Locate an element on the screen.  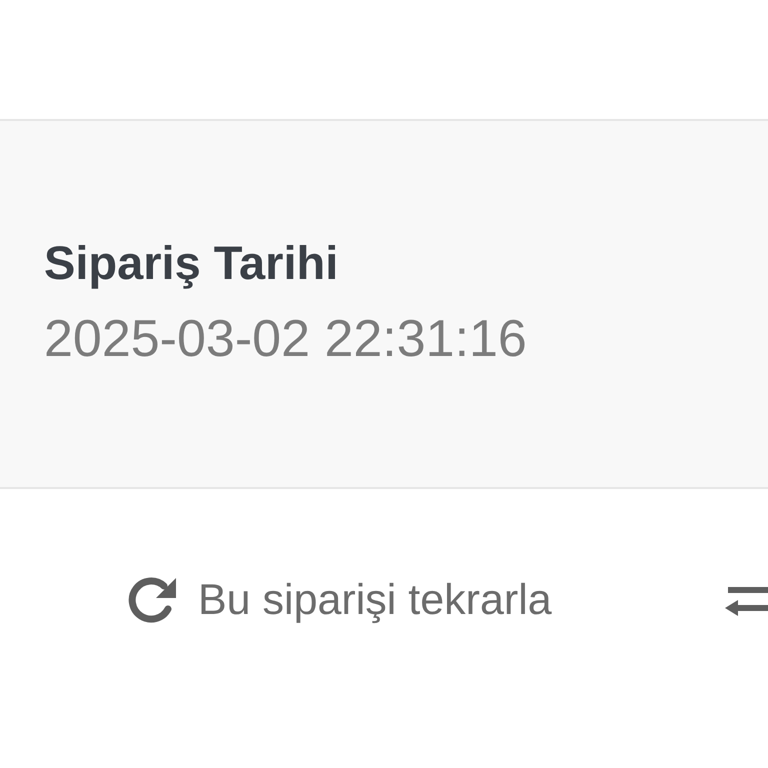
order-date-label: Sipariş Tarihi is located at coordinates (191, 263).